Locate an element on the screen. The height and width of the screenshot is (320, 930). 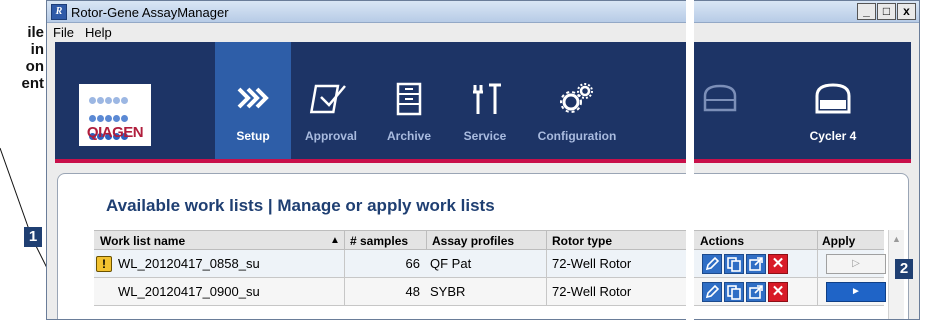
nav-configuration: Configuration is located at coordinates (577, 100).